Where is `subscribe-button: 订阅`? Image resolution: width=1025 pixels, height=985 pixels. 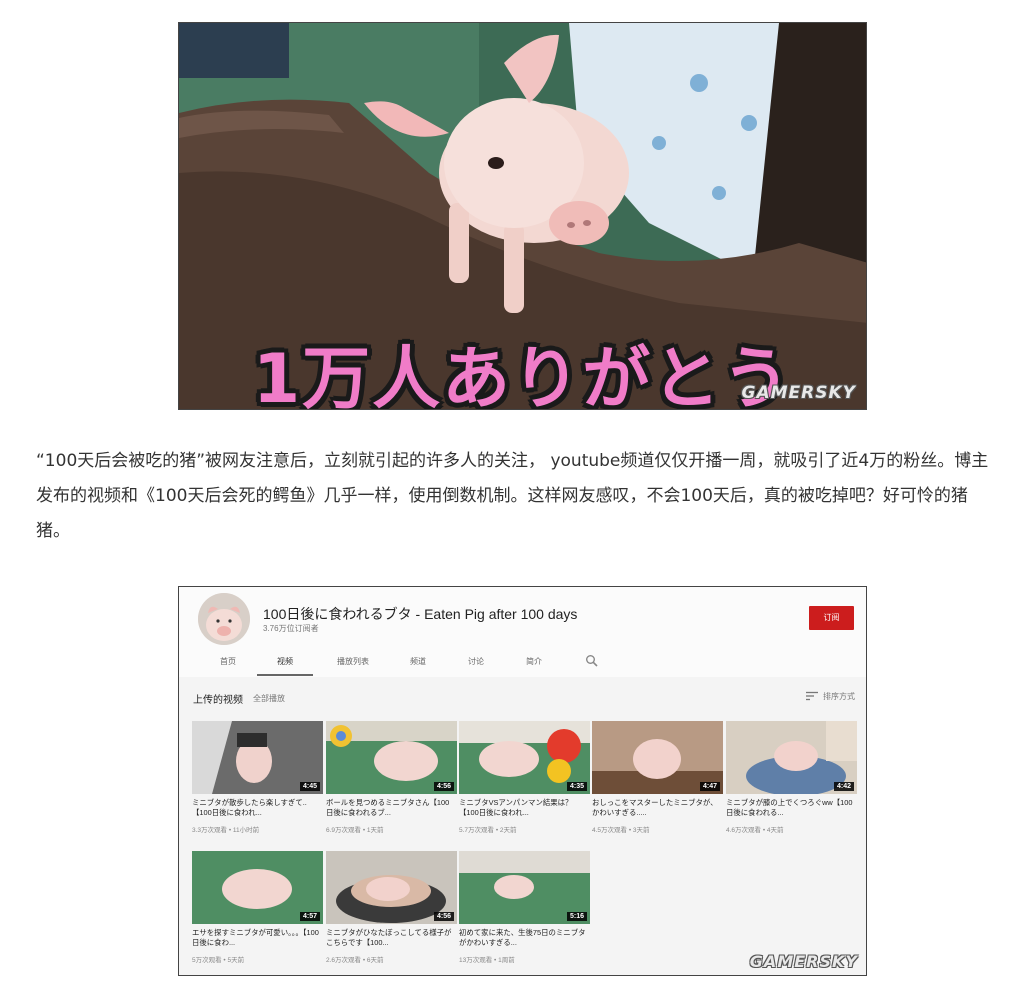
subscribe-button: 订阅 is located at coordinates (831, 618).